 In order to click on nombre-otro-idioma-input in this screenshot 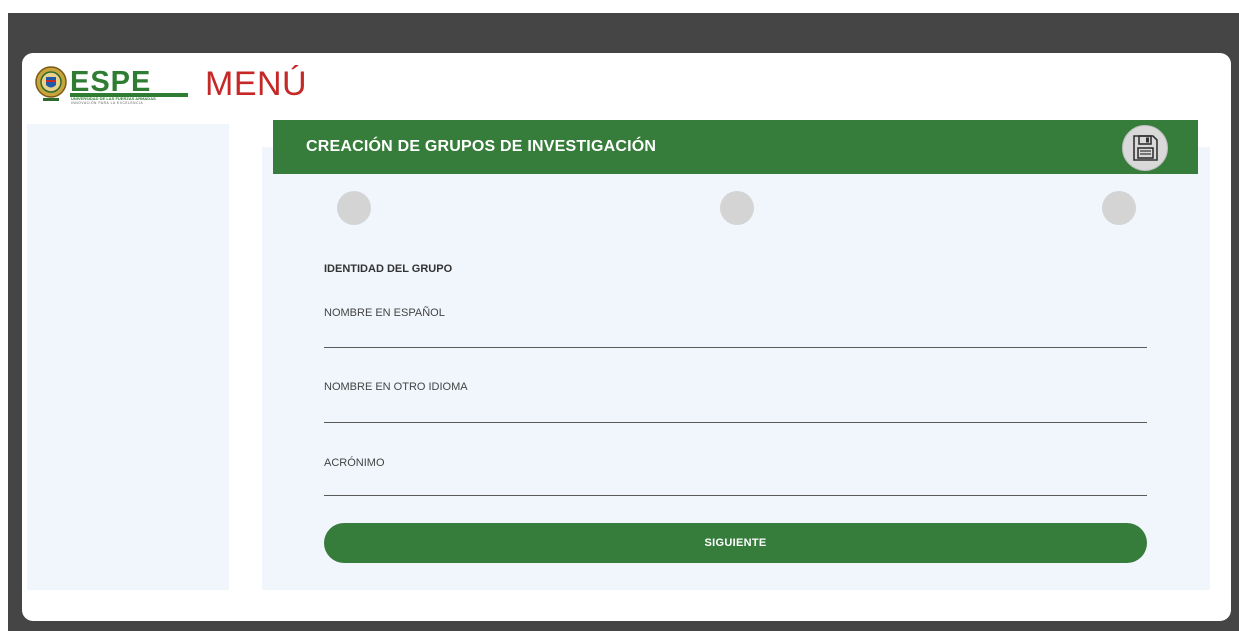, I will do `click(735, 413)`.